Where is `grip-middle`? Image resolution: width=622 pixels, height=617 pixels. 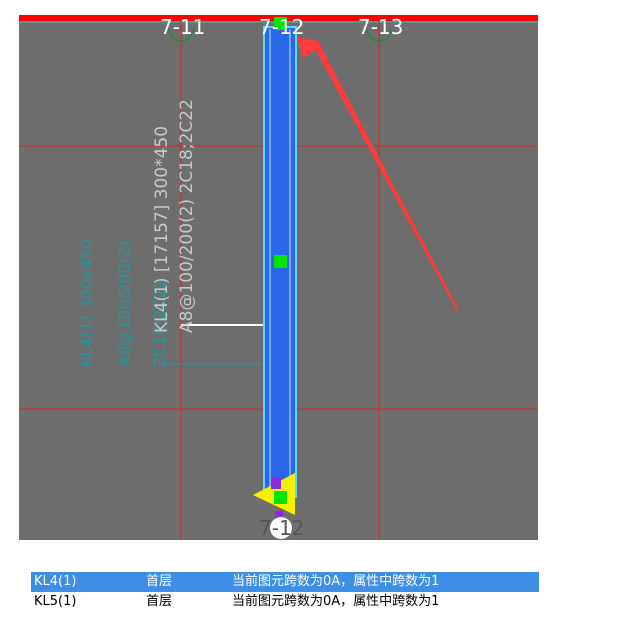 grip-middle is located at coordinates (280, 261).